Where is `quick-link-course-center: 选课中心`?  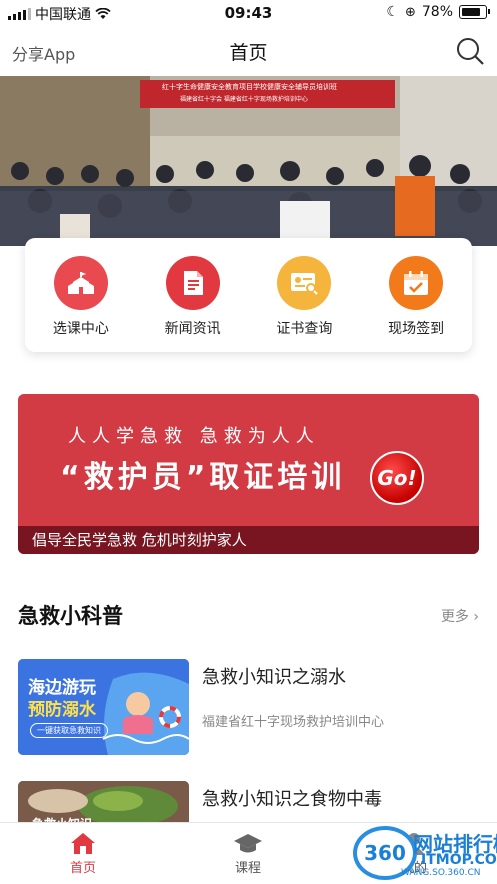
quick-link-course-center: 选课中心 is located at coordinates (81, 297).